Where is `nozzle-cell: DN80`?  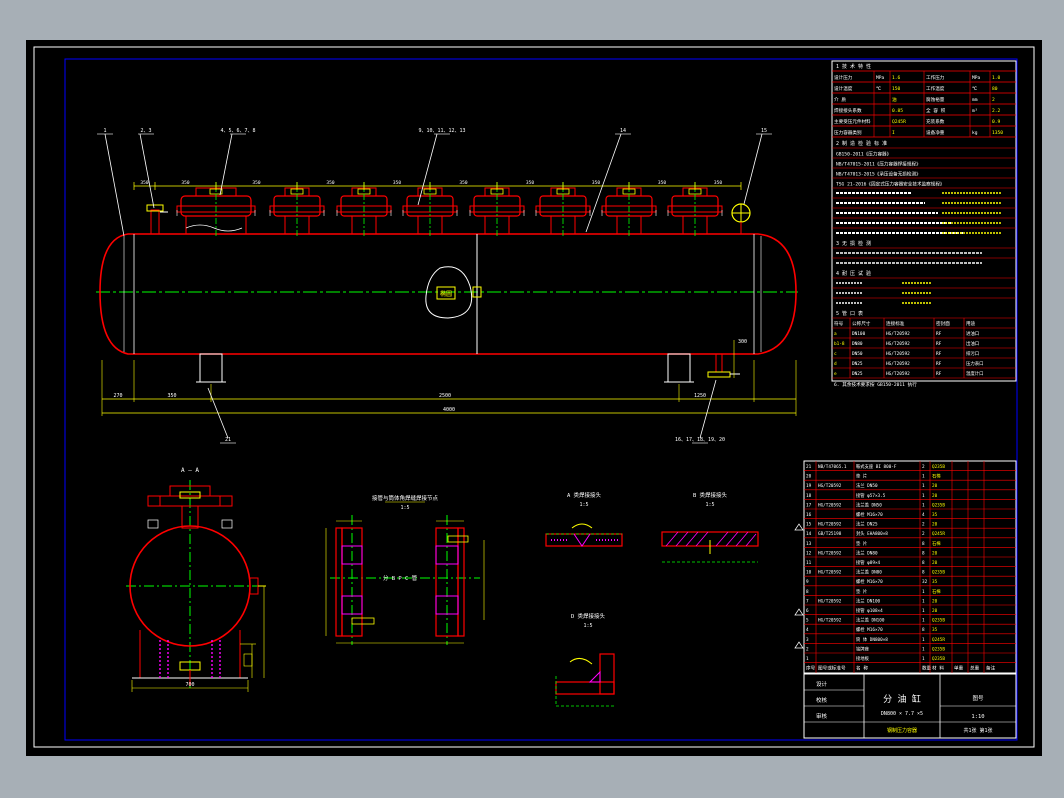
nozzle-cell: DN80 is located at coordinates (857, 344).